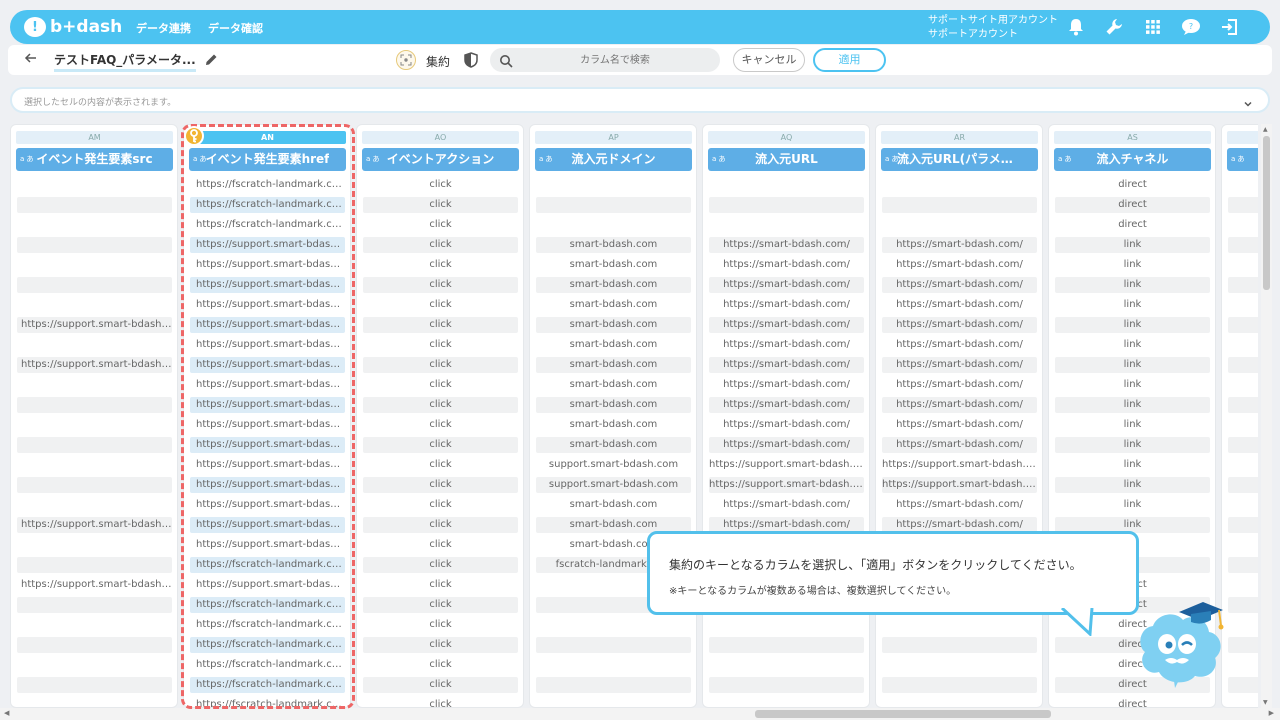  I want to click on key-icon, so click(194, 136).